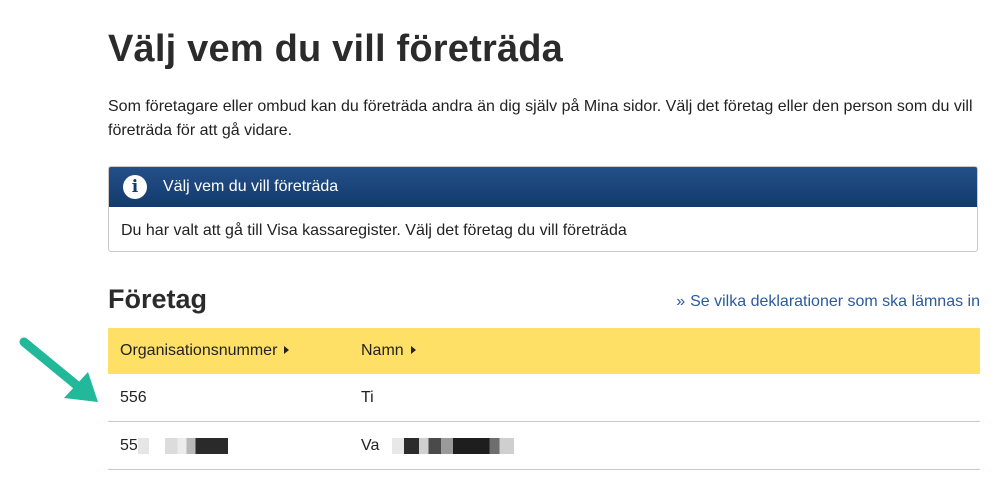 The image size is (1000, 504). I want to click on info-icon: i, so click(135, 187).